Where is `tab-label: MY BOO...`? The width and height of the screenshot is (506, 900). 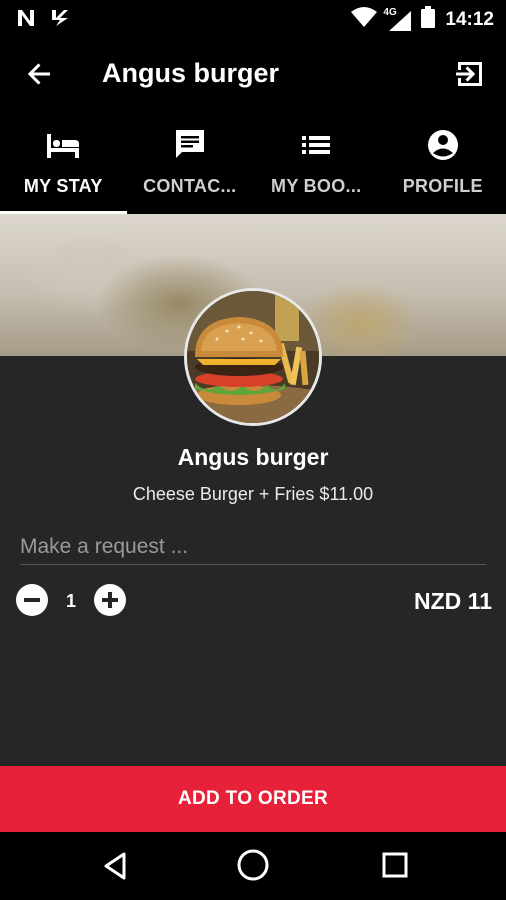
tab-label: MY BOO... is located at coordinates (316, 186).